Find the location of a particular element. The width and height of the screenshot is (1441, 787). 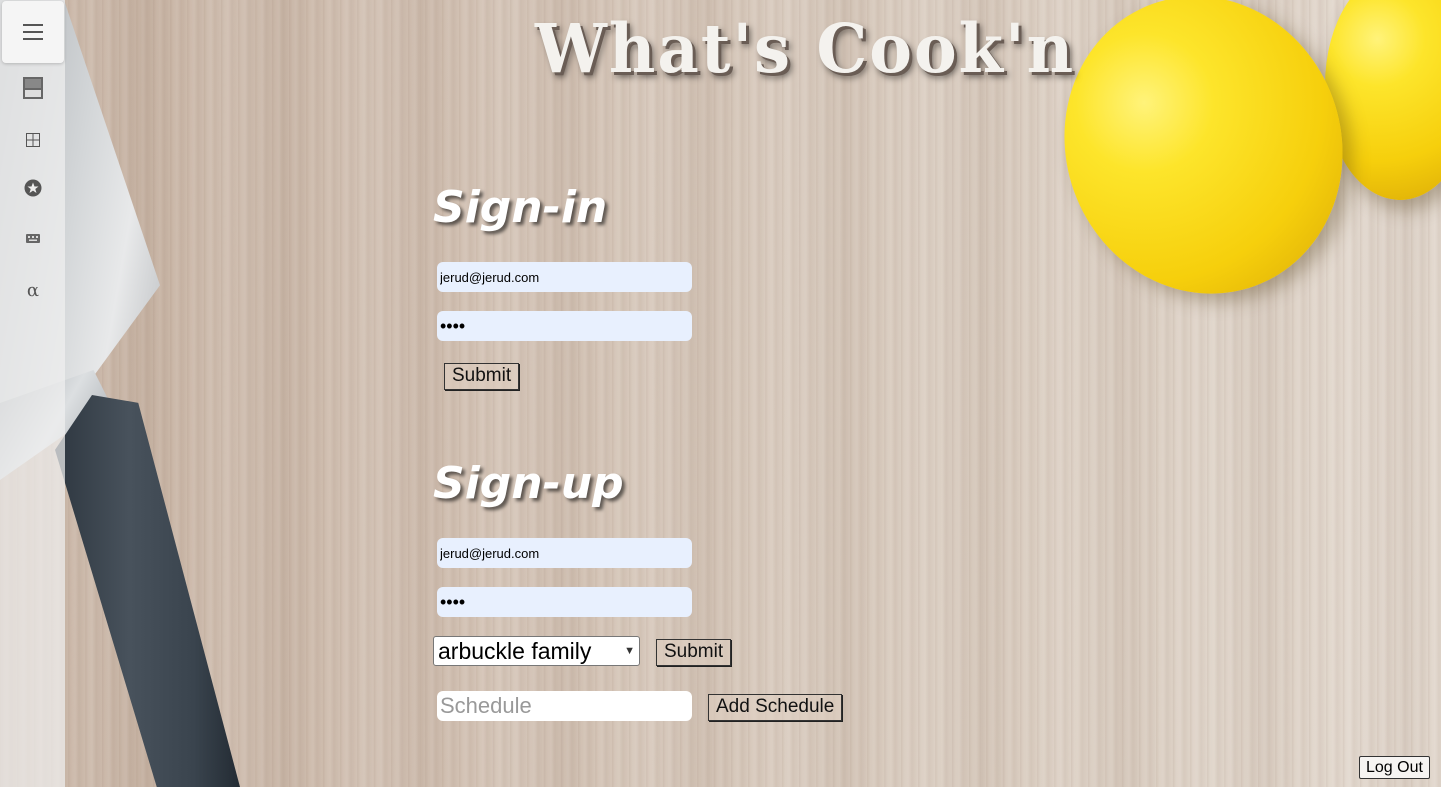

save-icon is located at coordinates (33, 88).